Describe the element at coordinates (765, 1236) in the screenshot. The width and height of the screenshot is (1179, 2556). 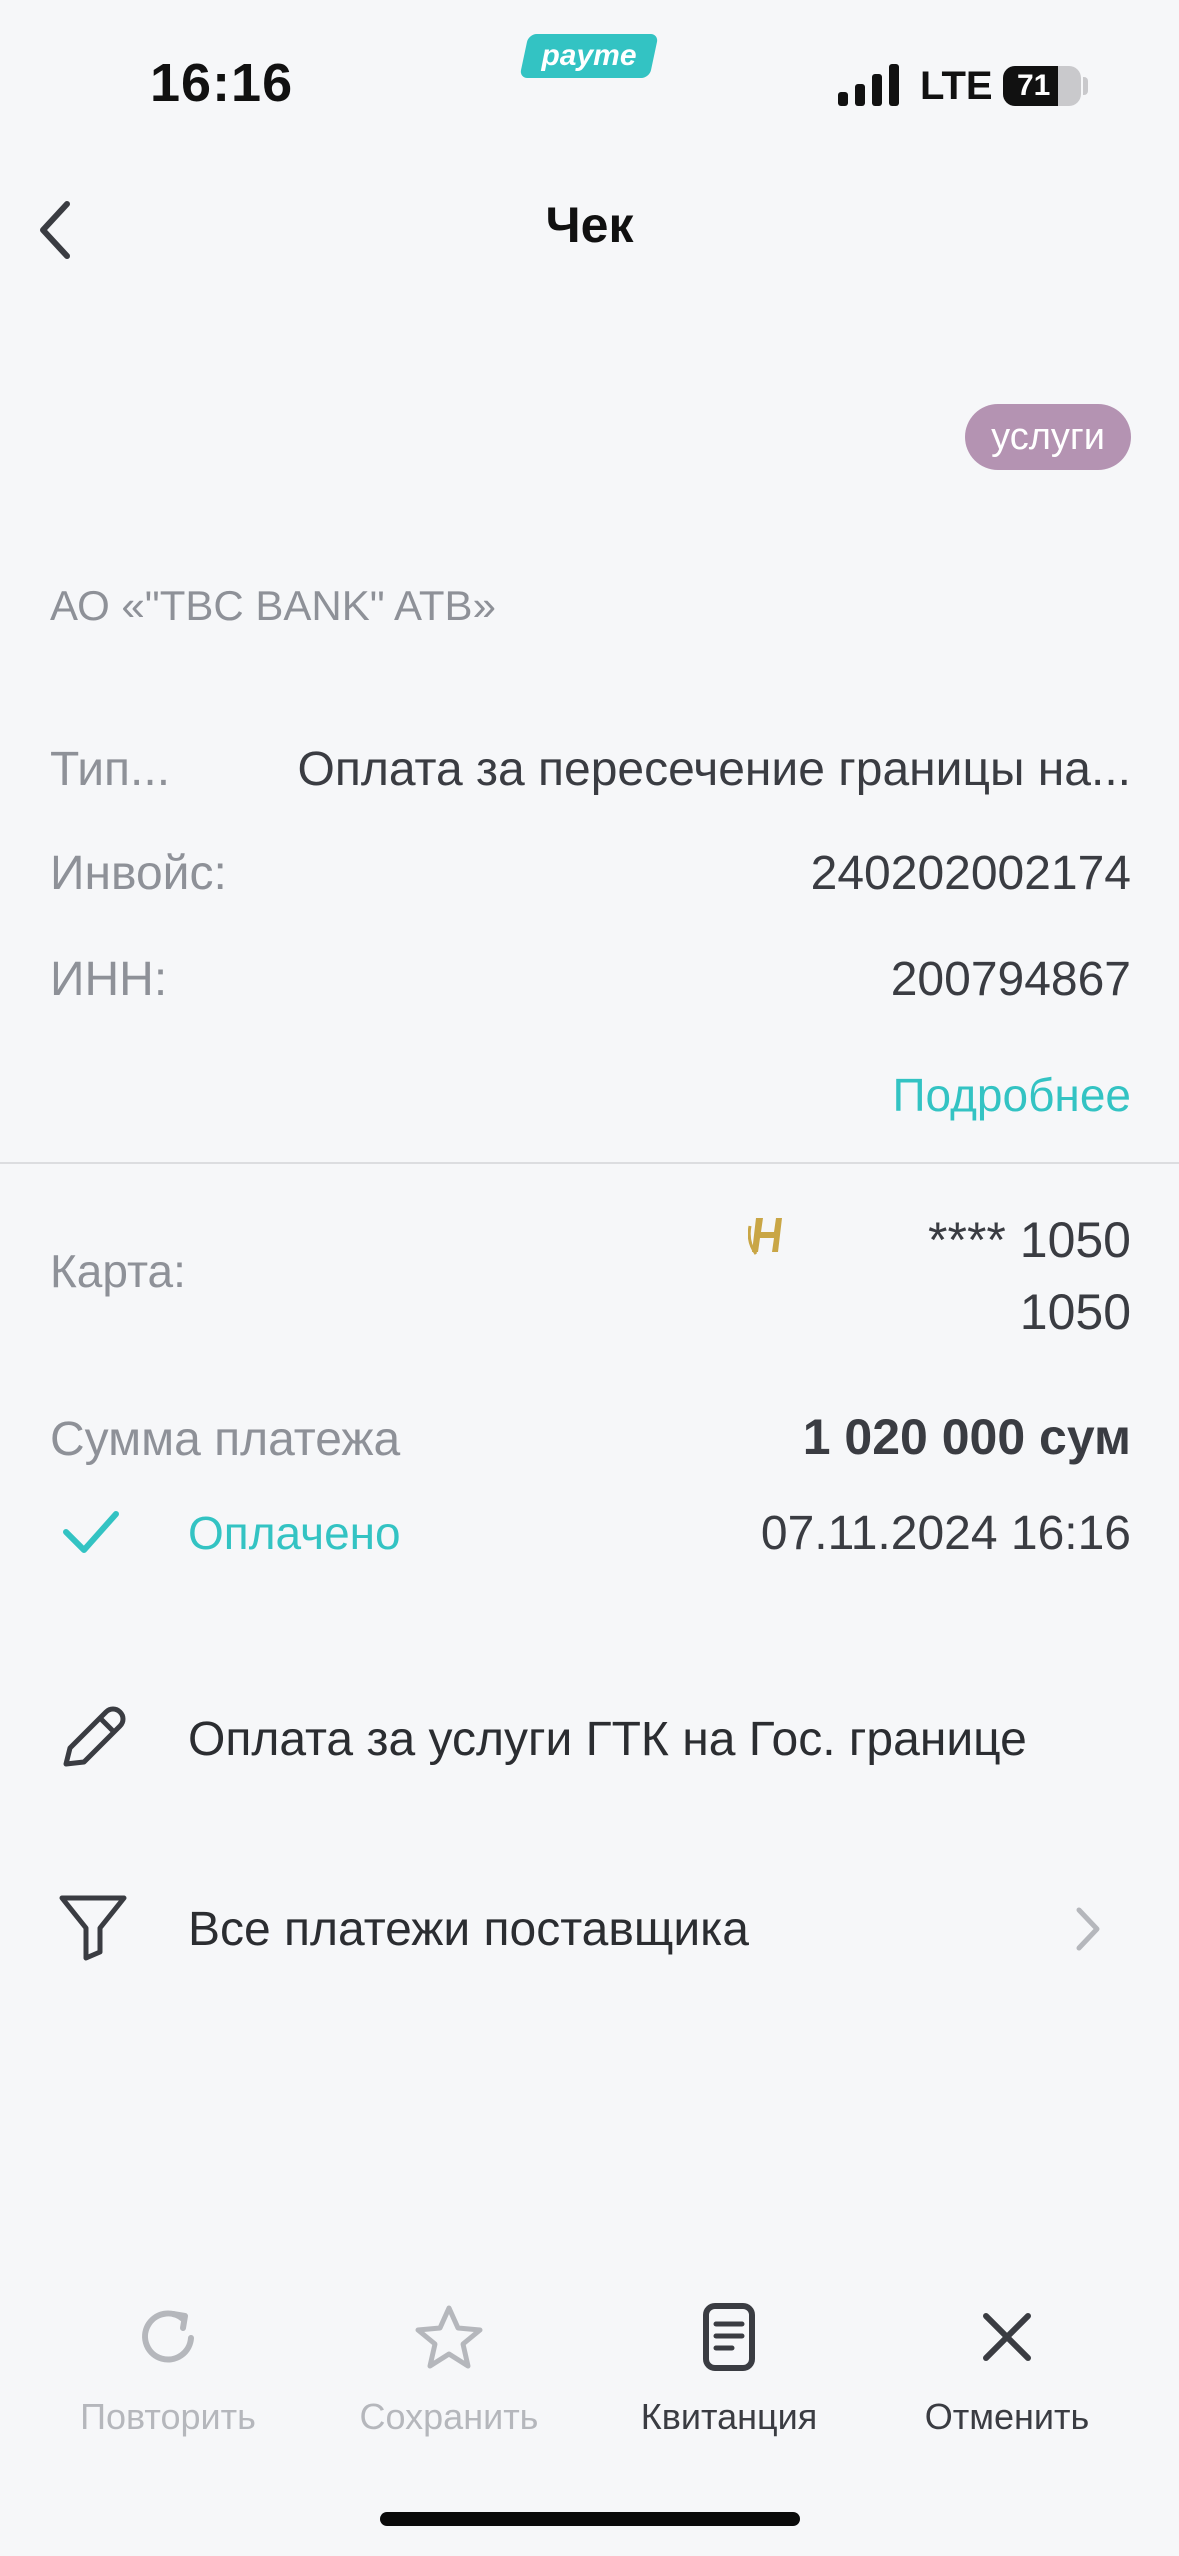
I see `card-brand-logo-icon` at that location.